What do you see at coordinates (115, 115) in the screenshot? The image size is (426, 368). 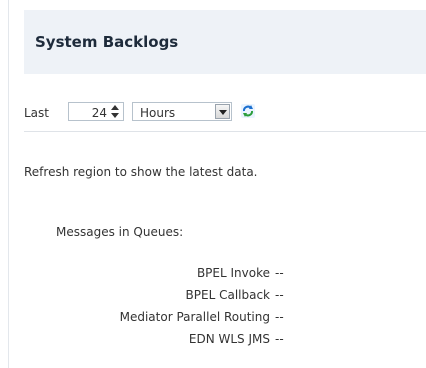 I see `spinner-down-icon` at bounding box center [115, 115].